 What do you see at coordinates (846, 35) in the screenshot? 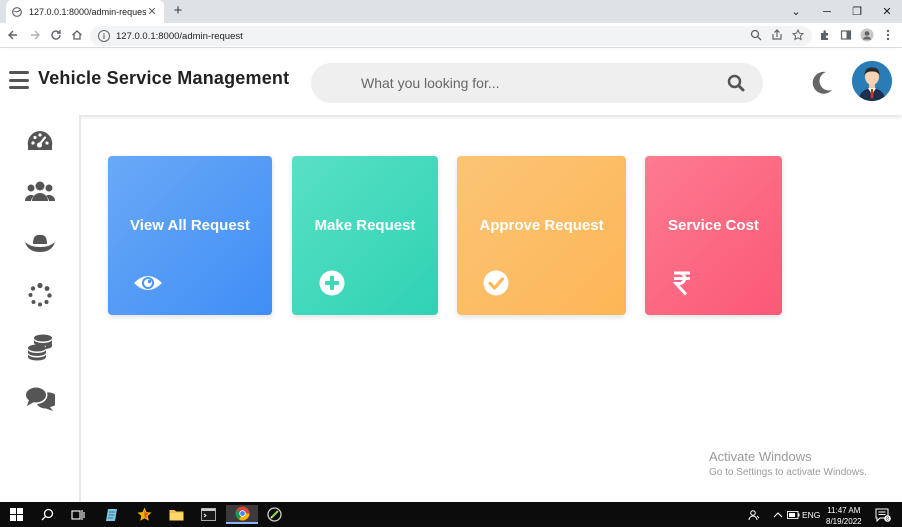
I see `side-panel-icon` at bounding box center [846, 35].